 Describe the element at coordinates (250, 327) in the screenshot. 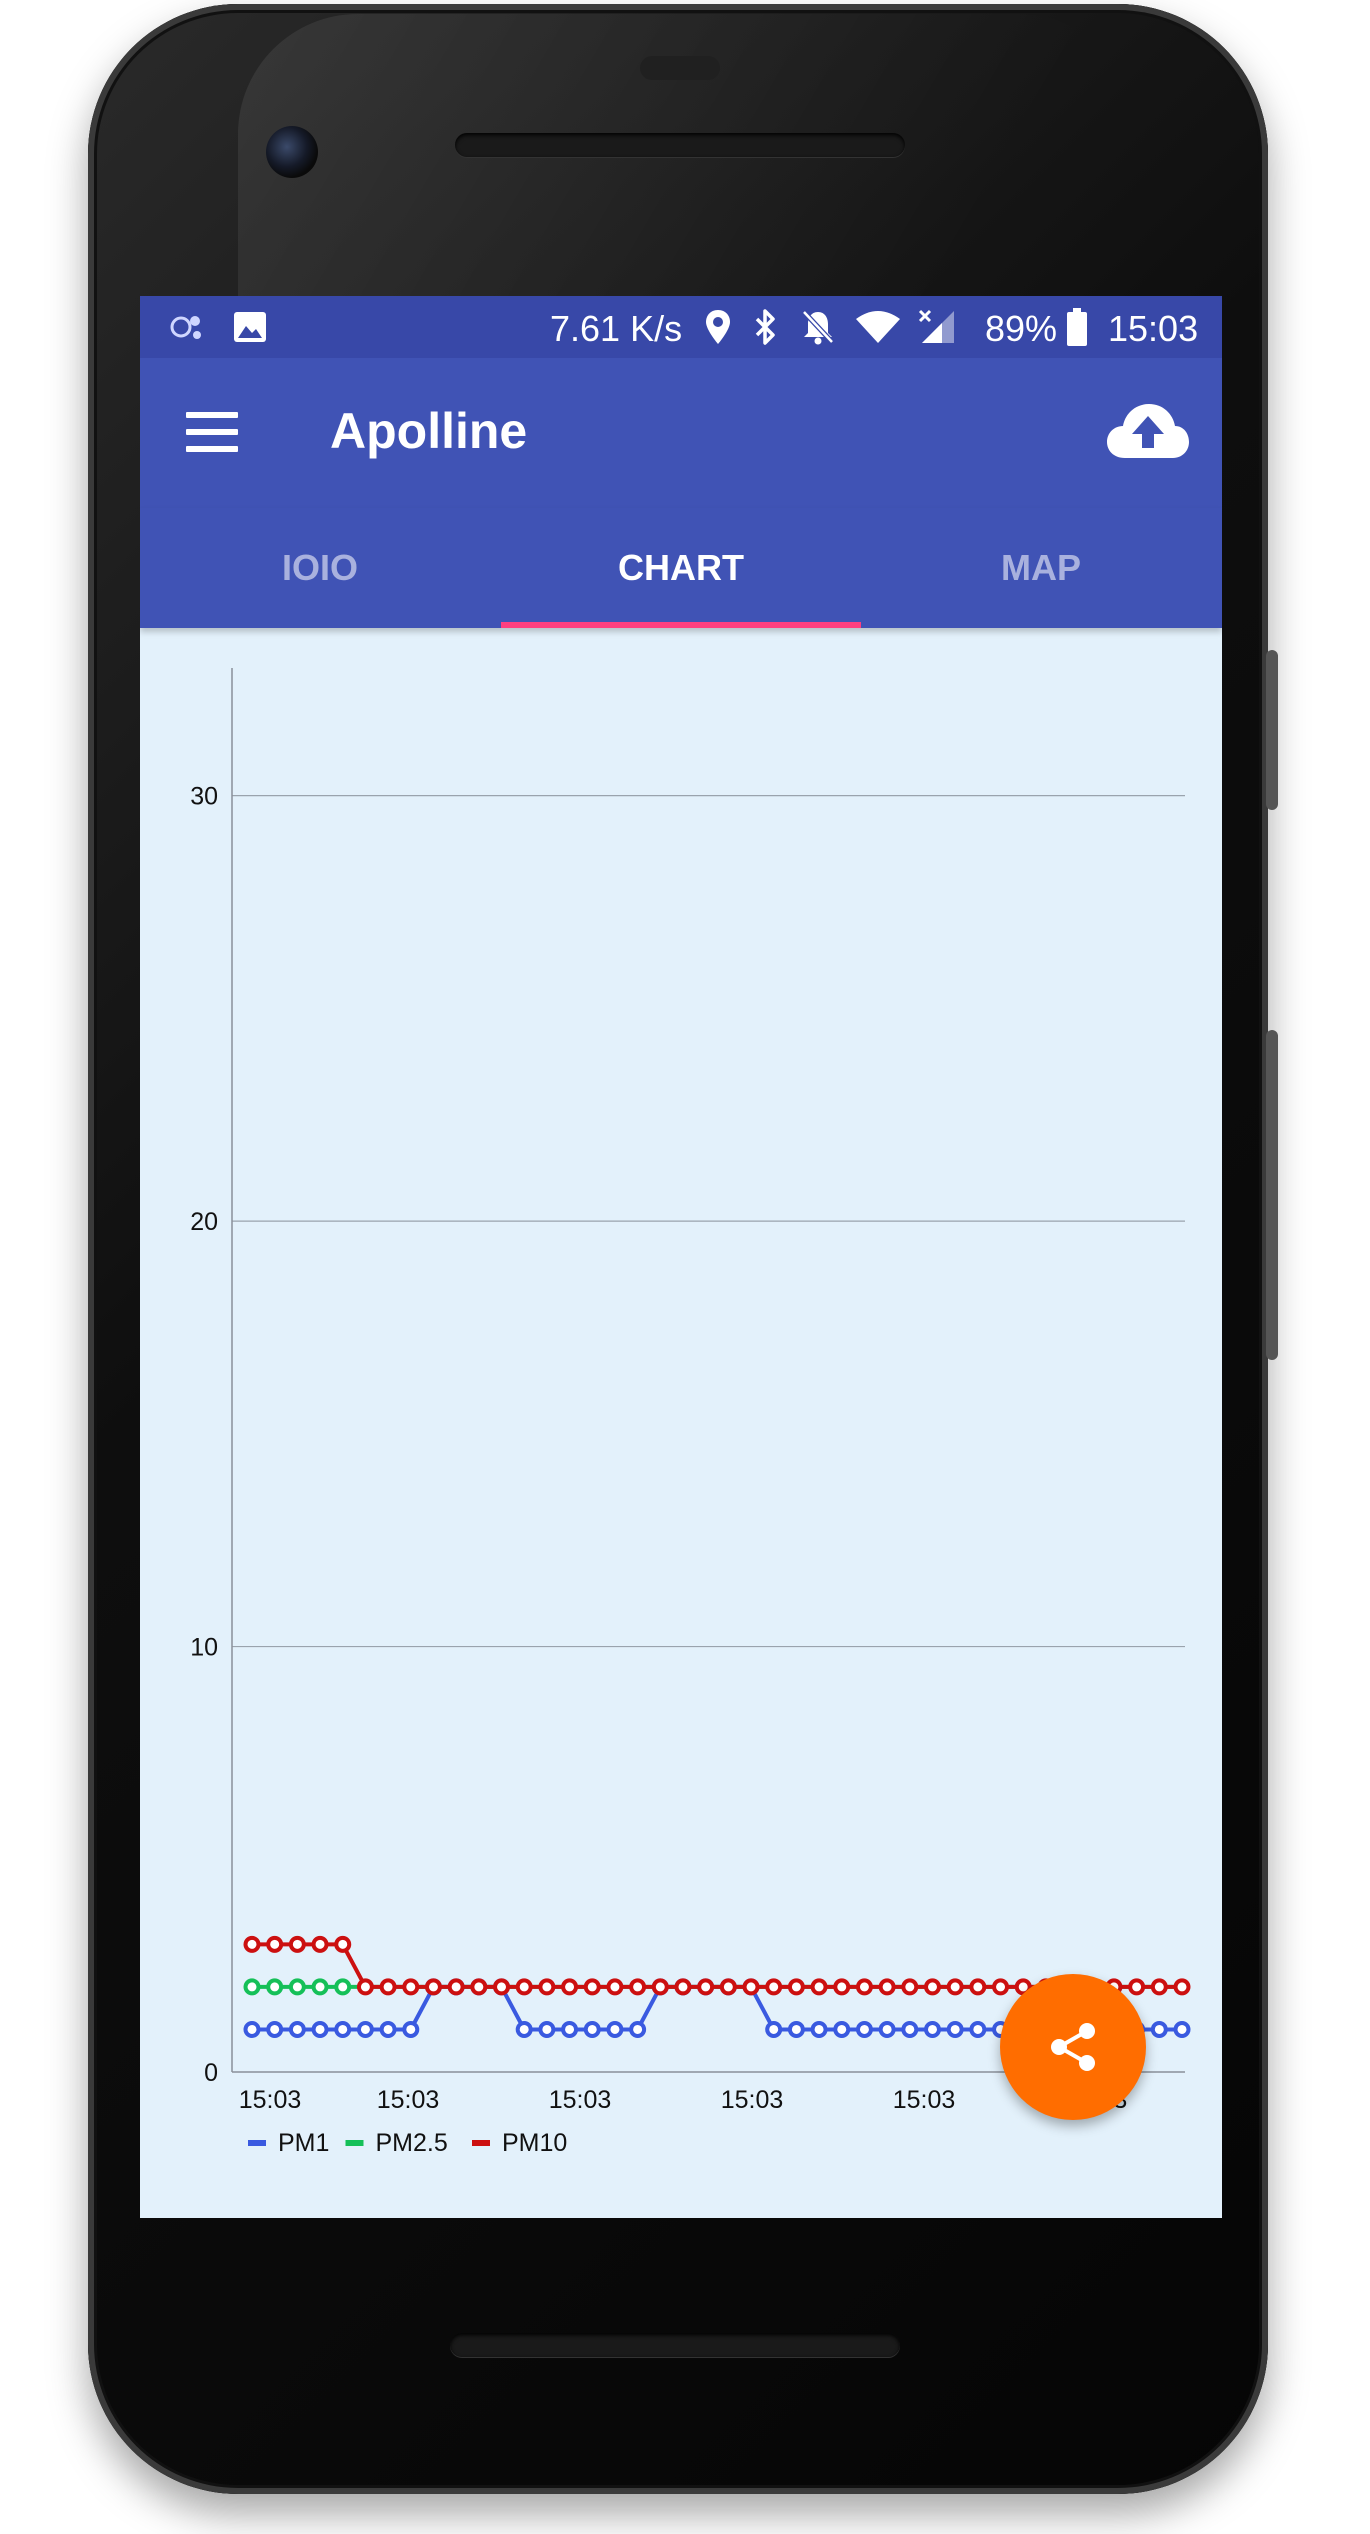

I see `image-icon` at that location.